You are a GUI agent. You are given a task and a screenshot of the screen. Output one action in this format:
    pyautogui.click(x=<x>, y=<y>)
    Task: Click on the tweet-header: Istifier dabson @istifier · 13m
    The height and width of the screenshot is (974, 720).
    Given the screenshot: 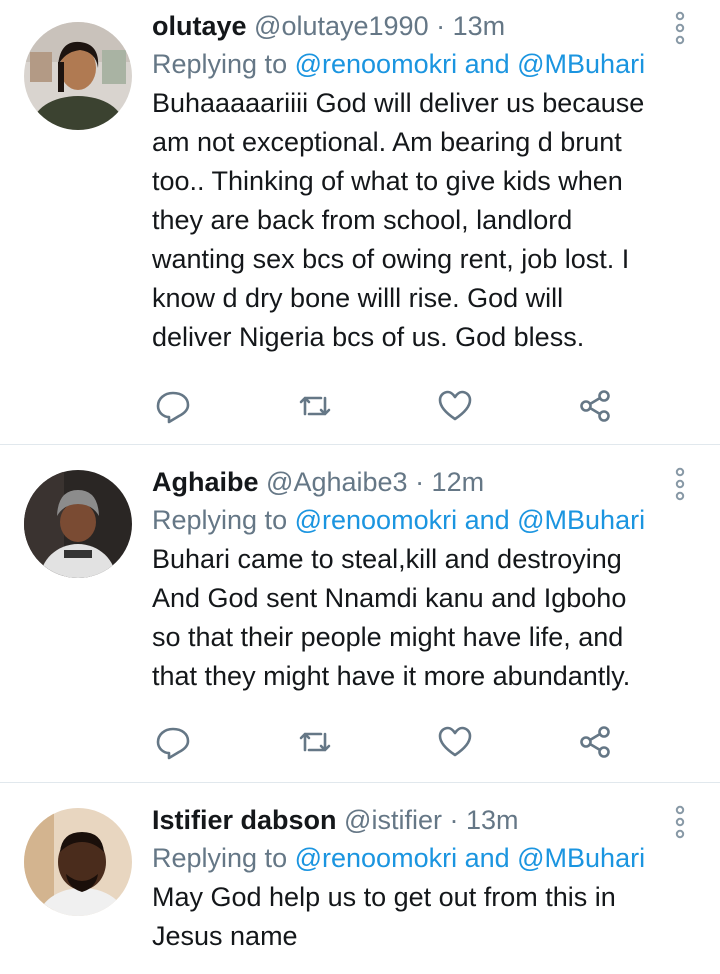 What is the action you would take?
    pyautogui.click(x=335, y=820)
    